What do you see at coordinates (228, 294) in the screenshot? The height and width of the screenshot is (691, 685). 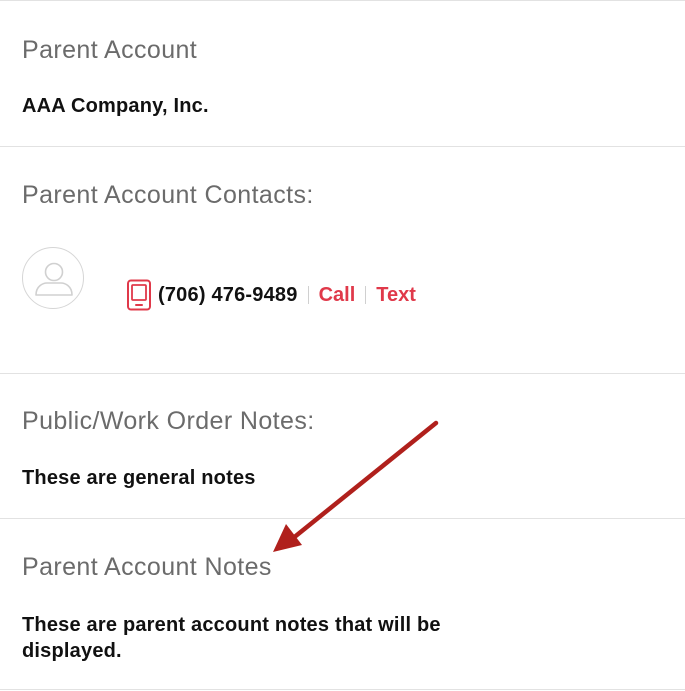 I see `contact-phone-number: (706) 476-9489` at bounding box center [228, 294].